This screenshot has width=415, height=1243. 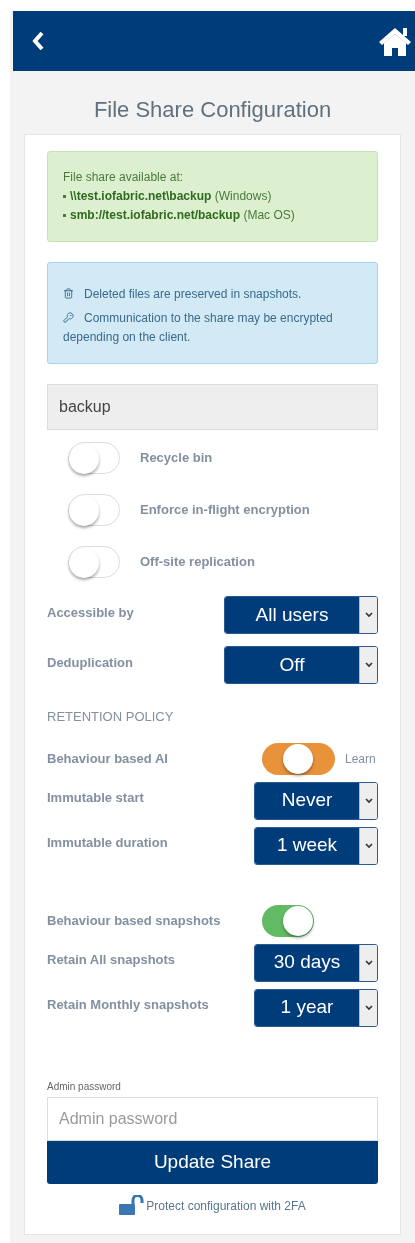 I want to click on option-label: Off-site replication, so click(x=197, y=562).